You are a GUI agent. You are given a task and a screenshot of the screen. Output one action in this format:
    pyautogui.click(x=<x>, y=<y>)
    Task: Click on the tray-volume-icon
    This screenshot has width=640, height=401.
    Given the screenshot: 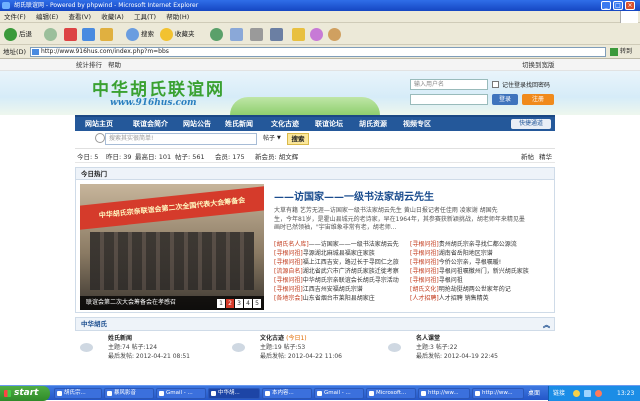 What is the action you would take?
    pyautogui.click(x=576, y=393)
    